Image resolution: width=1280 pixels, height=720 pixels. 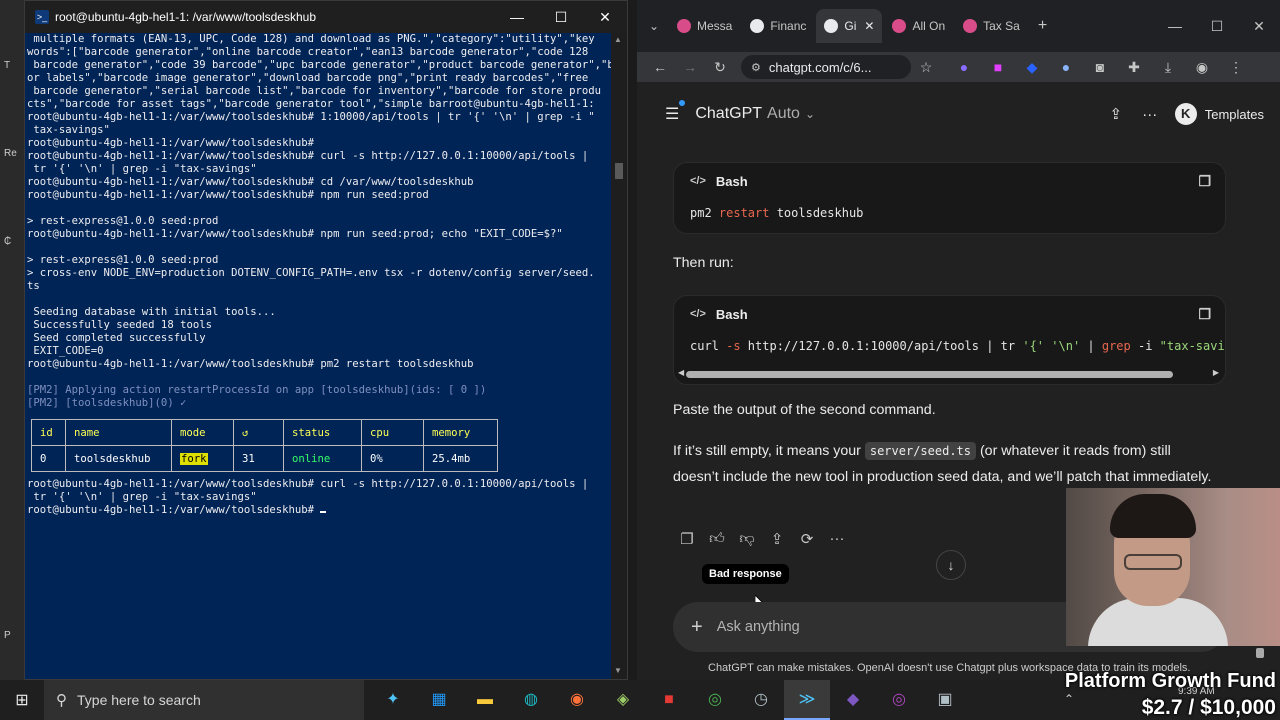 What do you see at coordinates (1208, 707) in the screenshot?
I see `overlay-progress: $2.7 / $10,000` at bounding box center [1208, 707].